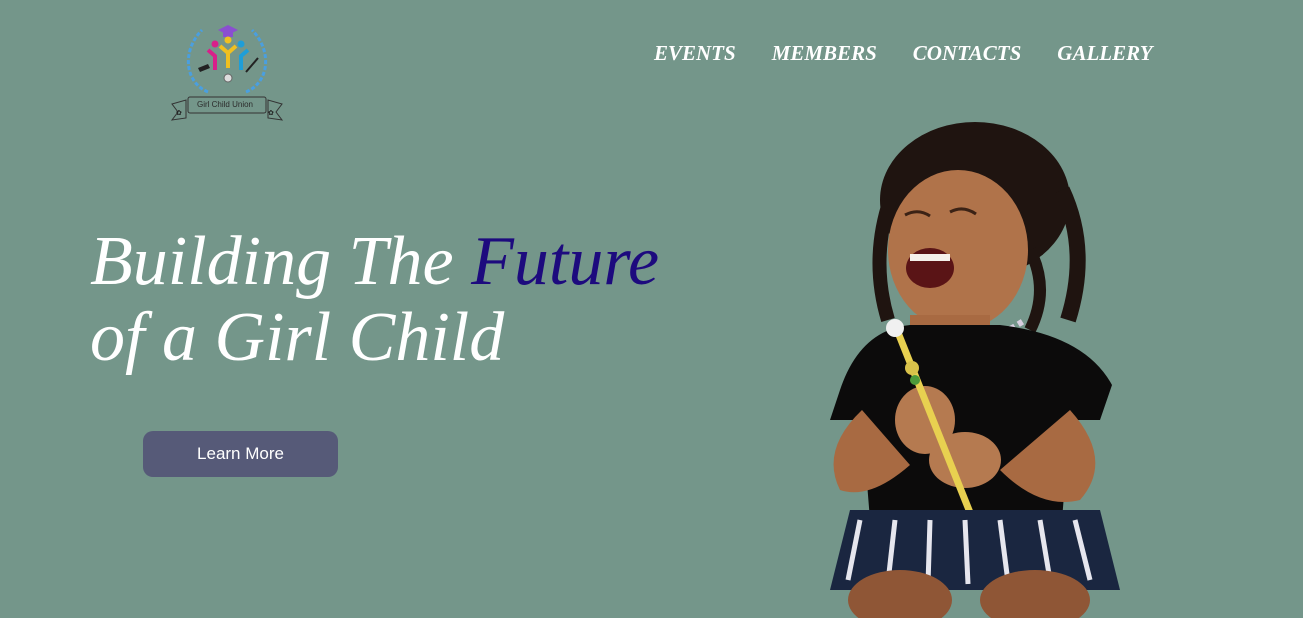 This screenshot has height=618, width=1303. I want to click on hero-title: Building The Future of a Girl Child, so click(400, 300).